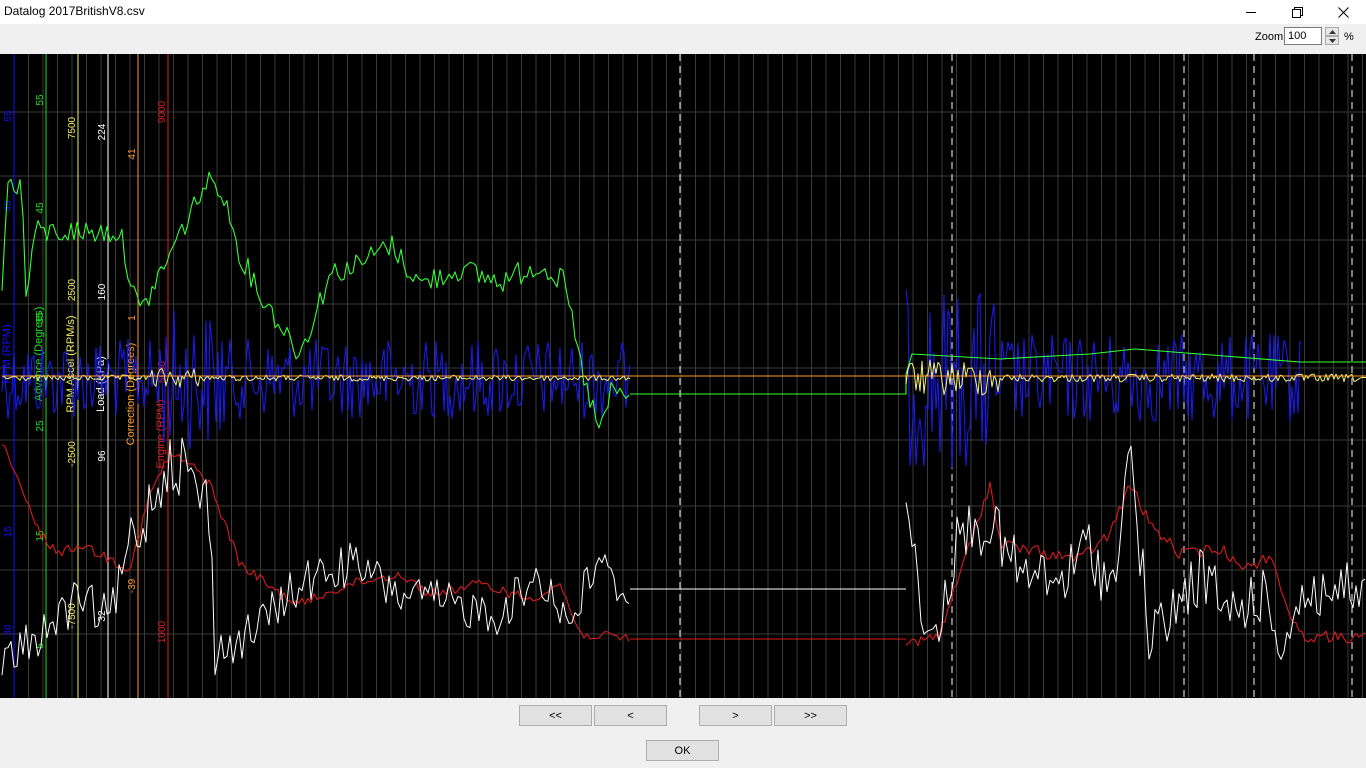  I want to click on axis-tick-label: 30, so click(8, 630).